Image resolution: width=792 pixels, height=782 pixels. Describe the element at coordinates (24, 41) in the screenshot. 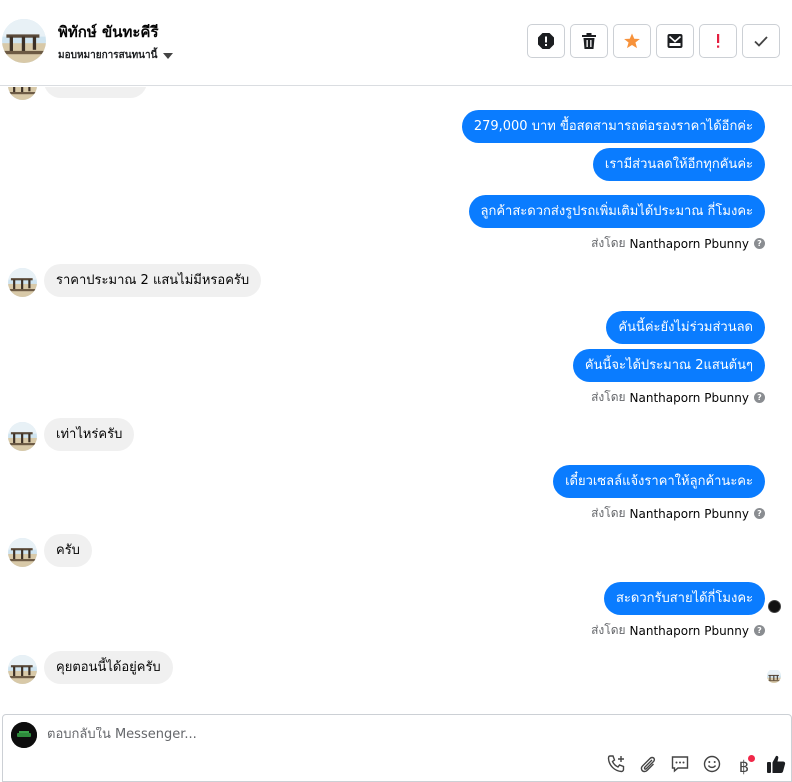

I see `contact-avatar` at that location.